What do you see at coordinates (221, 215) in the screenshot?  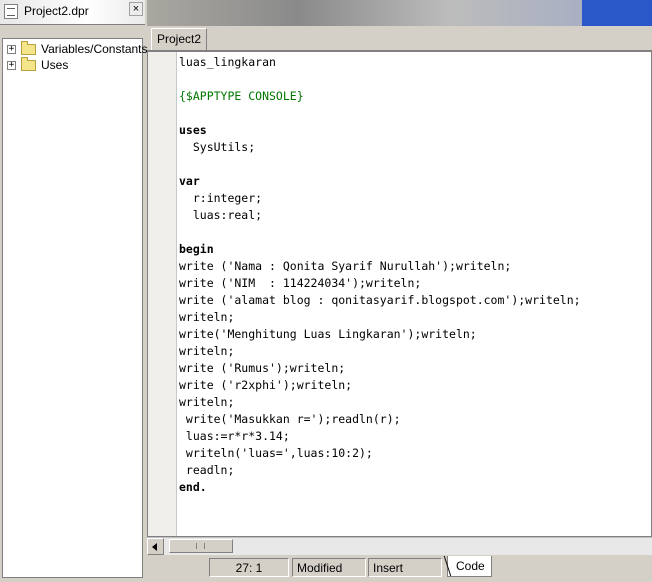 I see `code-line-text: luas:real;` at bounding box center [221, 215].